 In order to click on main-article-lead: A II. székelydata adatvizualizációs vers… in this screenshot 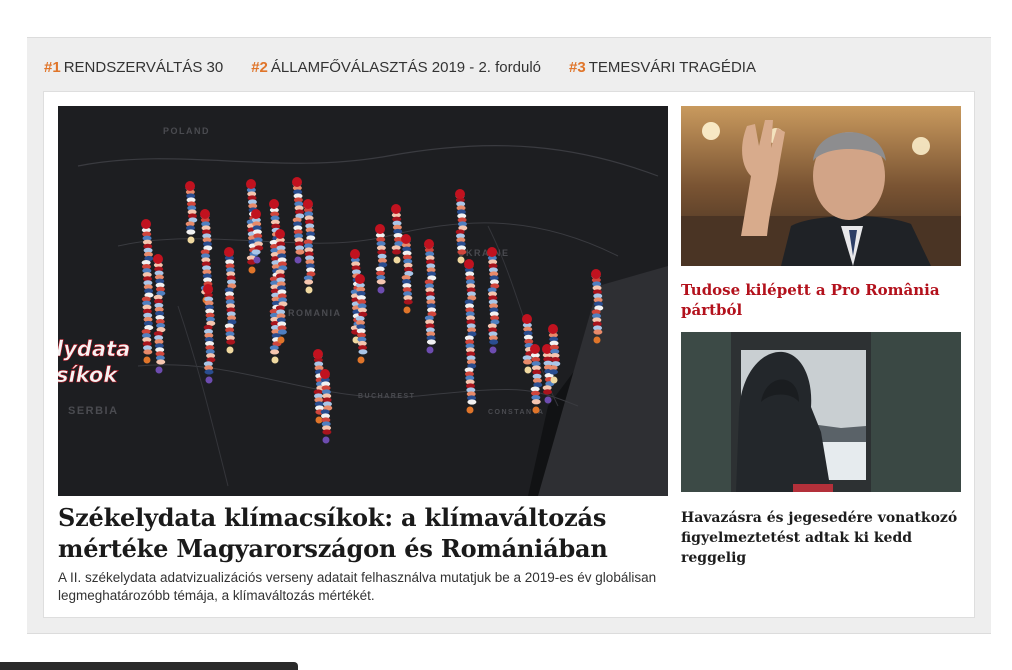, I will do `click(357, 586)`.